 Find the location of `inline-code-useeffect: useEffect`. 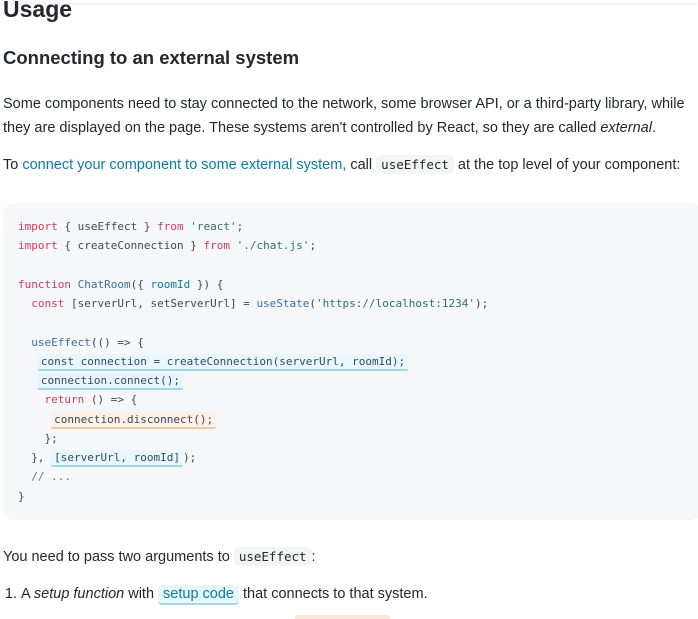

inline-code-useeffect: useEffect is located at coordinates (415, 164).